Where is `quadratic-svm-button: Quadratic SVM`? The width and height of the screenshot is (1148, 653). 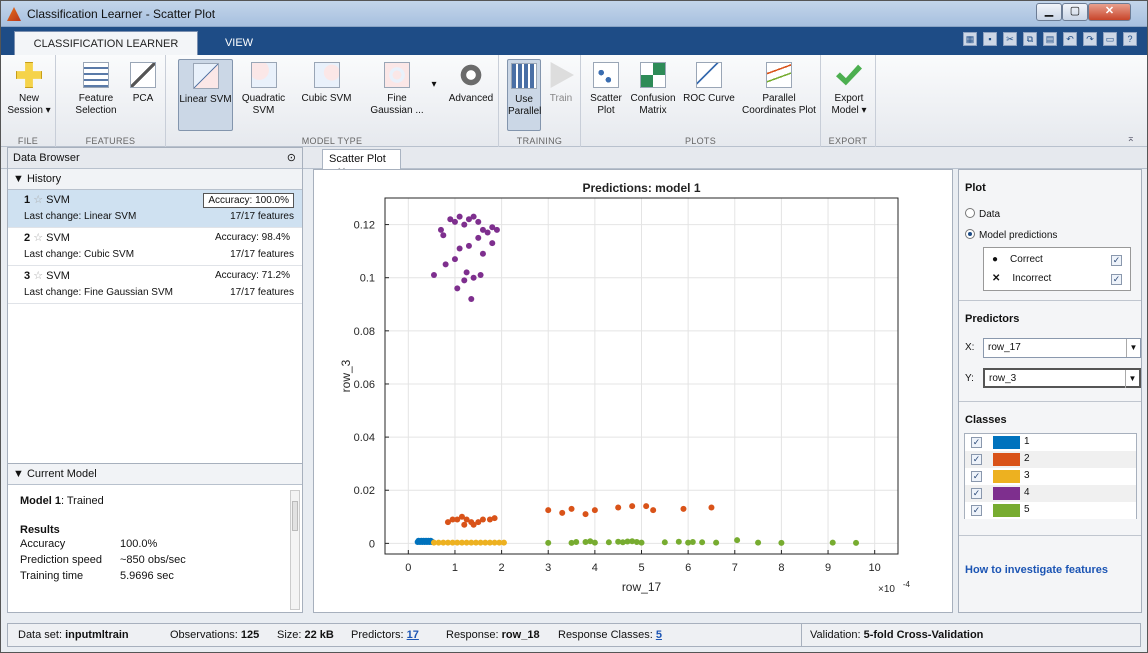
quadratic-svm-button: Quadratic SVM is located at coordinates (263, 88).